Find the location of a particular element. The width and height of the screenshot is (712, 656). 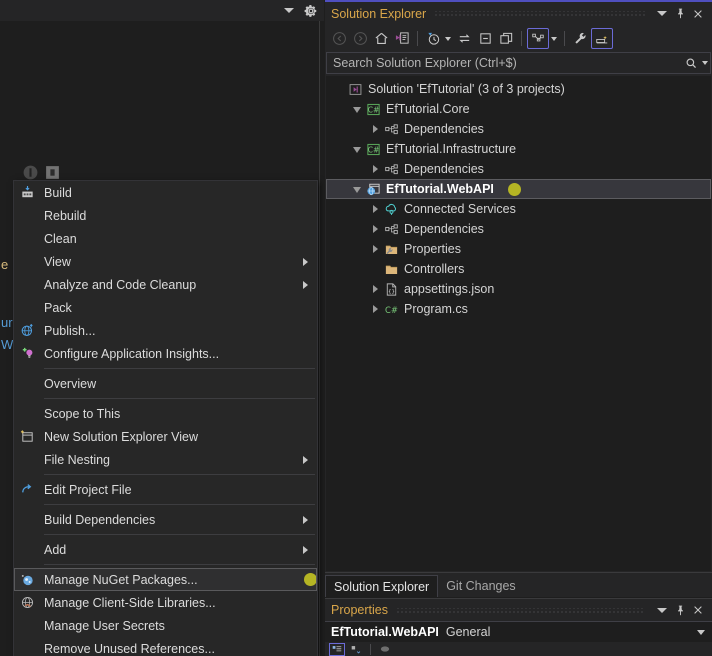

panel-tab-strip: Solution Explorer Git Changes is located at coordinates (518, 584).